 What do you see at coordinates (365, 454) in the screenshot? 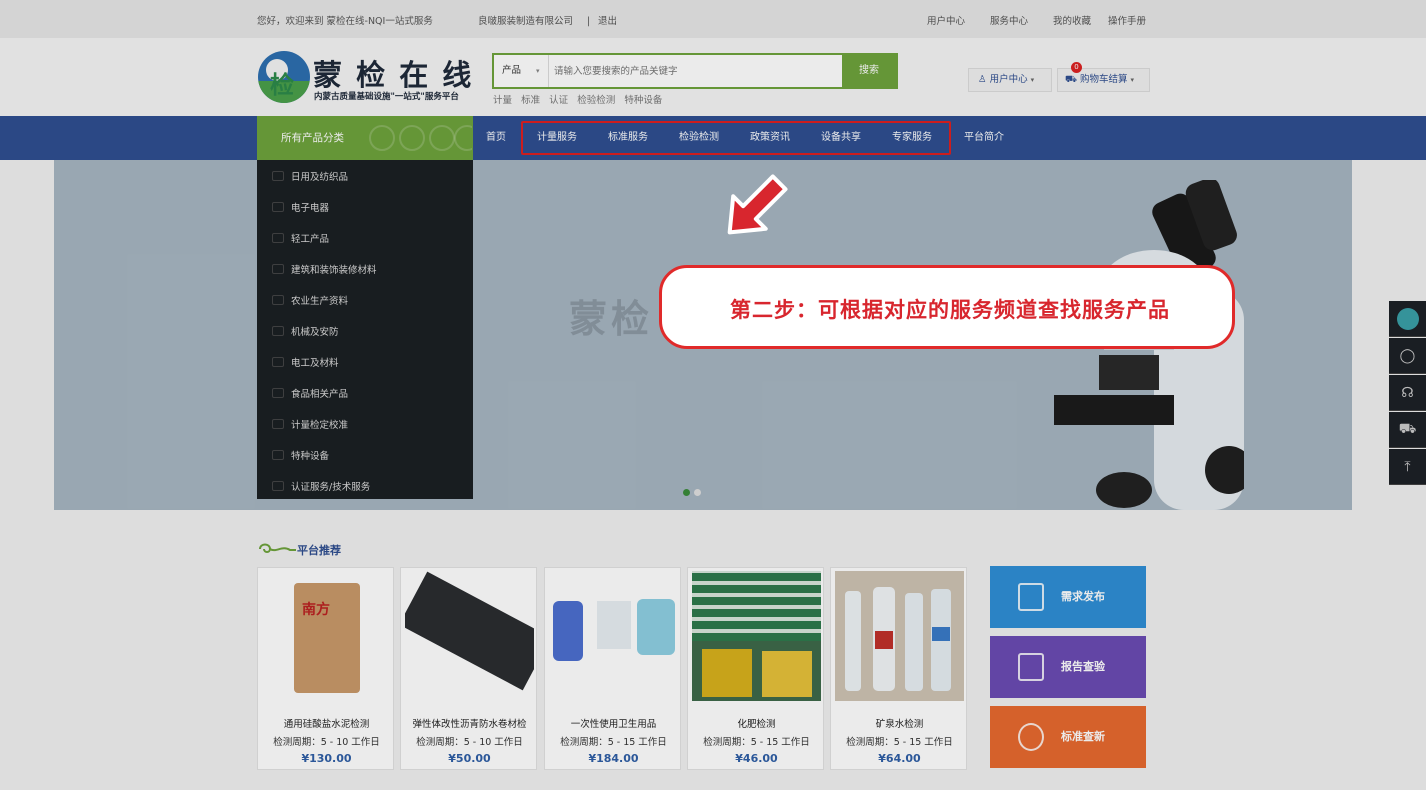
I see `category-item: 特种设备` at bounding box center [365, 454].